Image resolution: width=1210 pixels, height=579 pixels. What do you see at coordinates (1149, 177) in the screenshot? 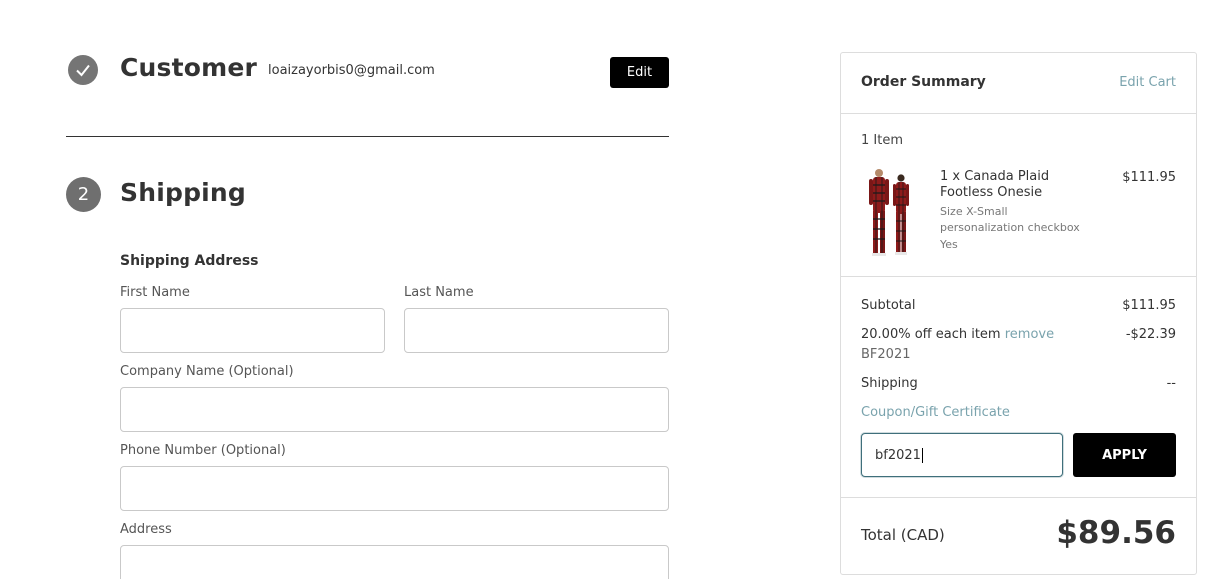
I see `product-price: $111.95` at bounding box center [1149, 177].